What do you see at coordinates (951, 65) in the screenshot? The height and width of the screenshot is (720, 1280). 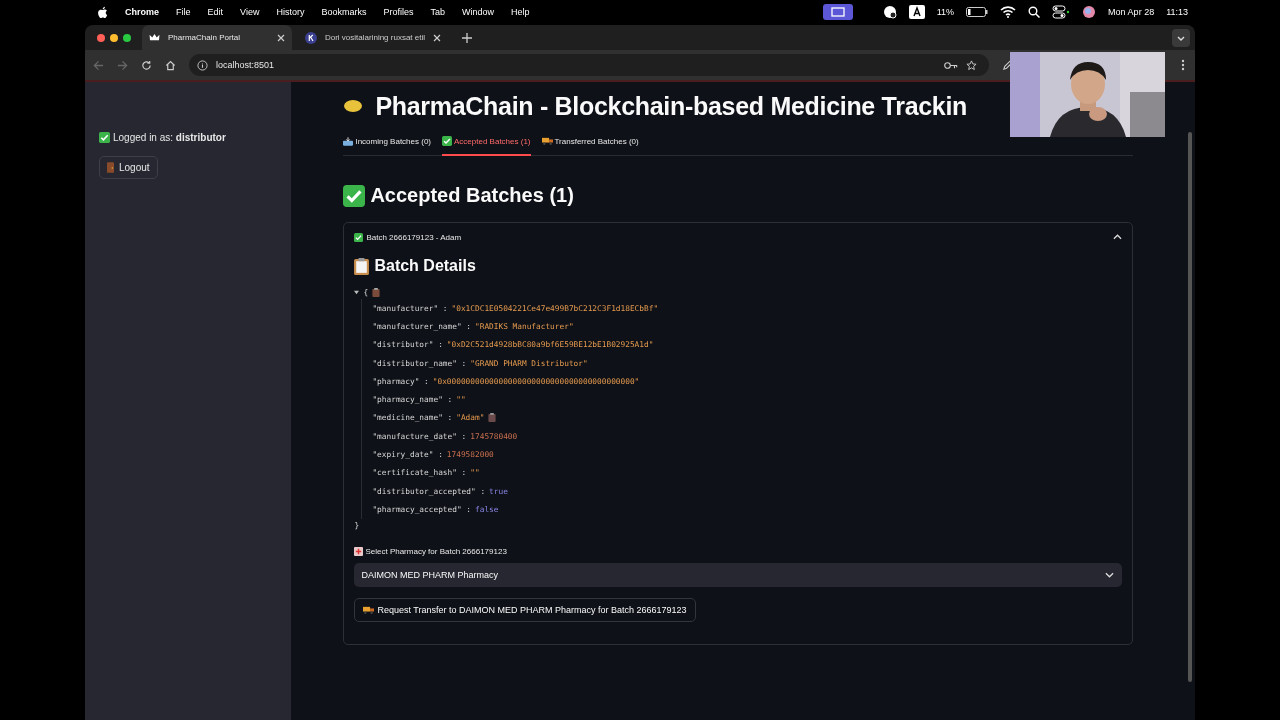 I see `key-icon` at bounding box center [951, 65].